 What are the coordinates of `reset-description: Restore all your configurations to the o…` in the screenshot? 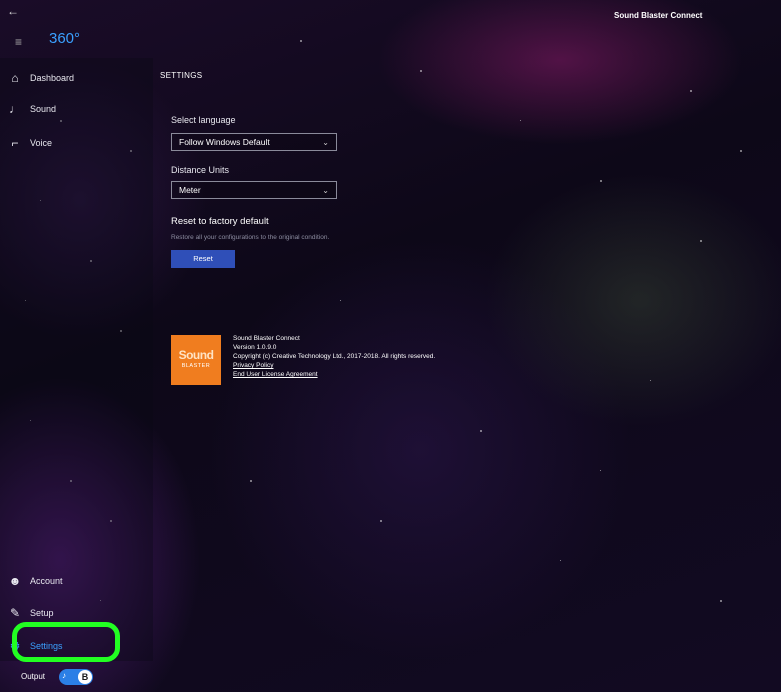 It's located at (250, 237).